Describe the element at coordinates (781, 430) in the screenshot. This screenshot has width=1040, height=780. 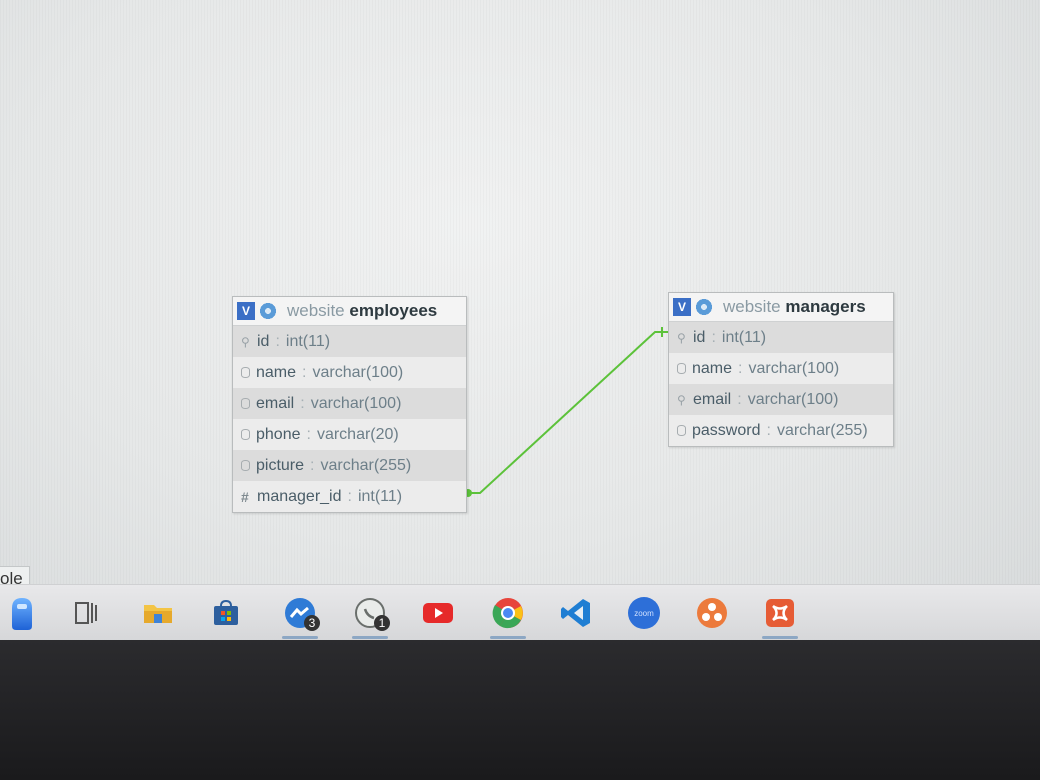
I see `managers-column-password: password: varchar(255)` at that location.